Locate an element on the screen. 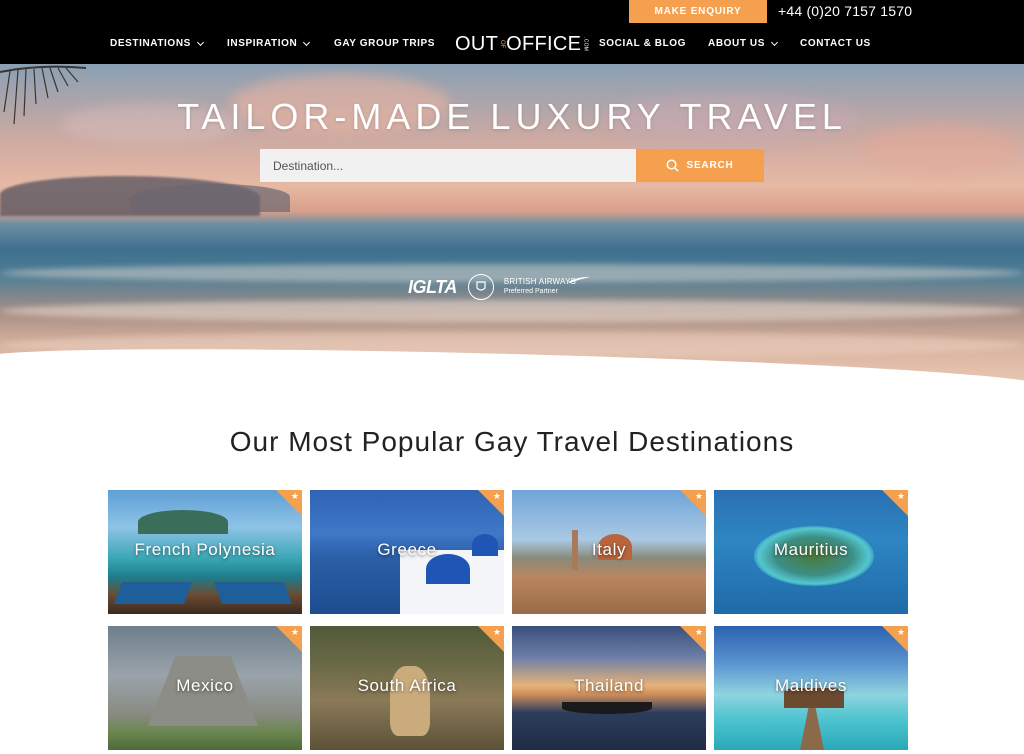 The image size is (1024, 754). nav-label: SOCIAL & BLOG is located at coordinates (643, 43).